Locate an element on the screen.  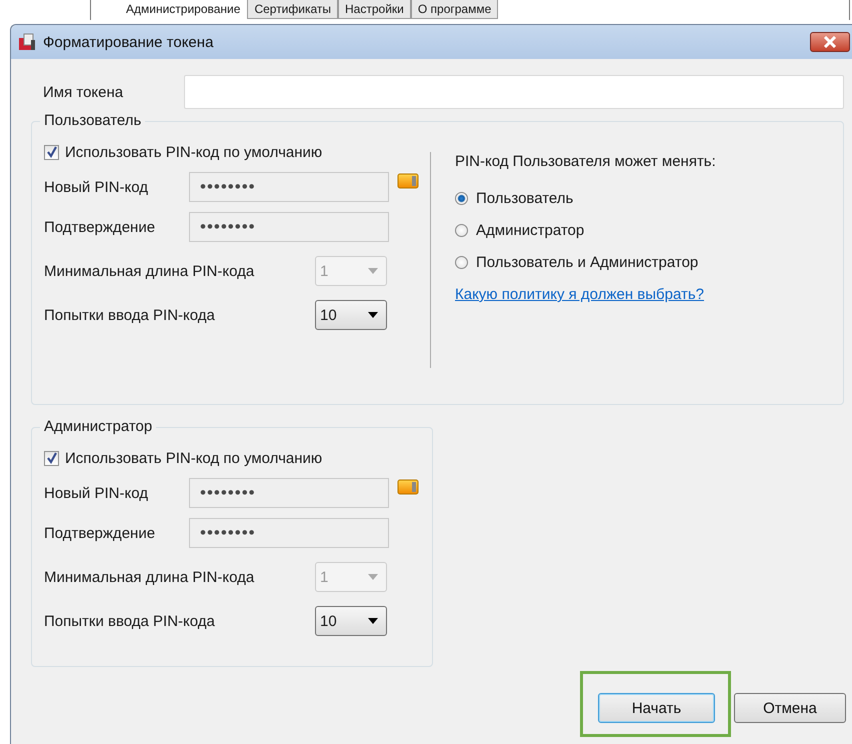
app-icon is located at coordinates (27, 42).